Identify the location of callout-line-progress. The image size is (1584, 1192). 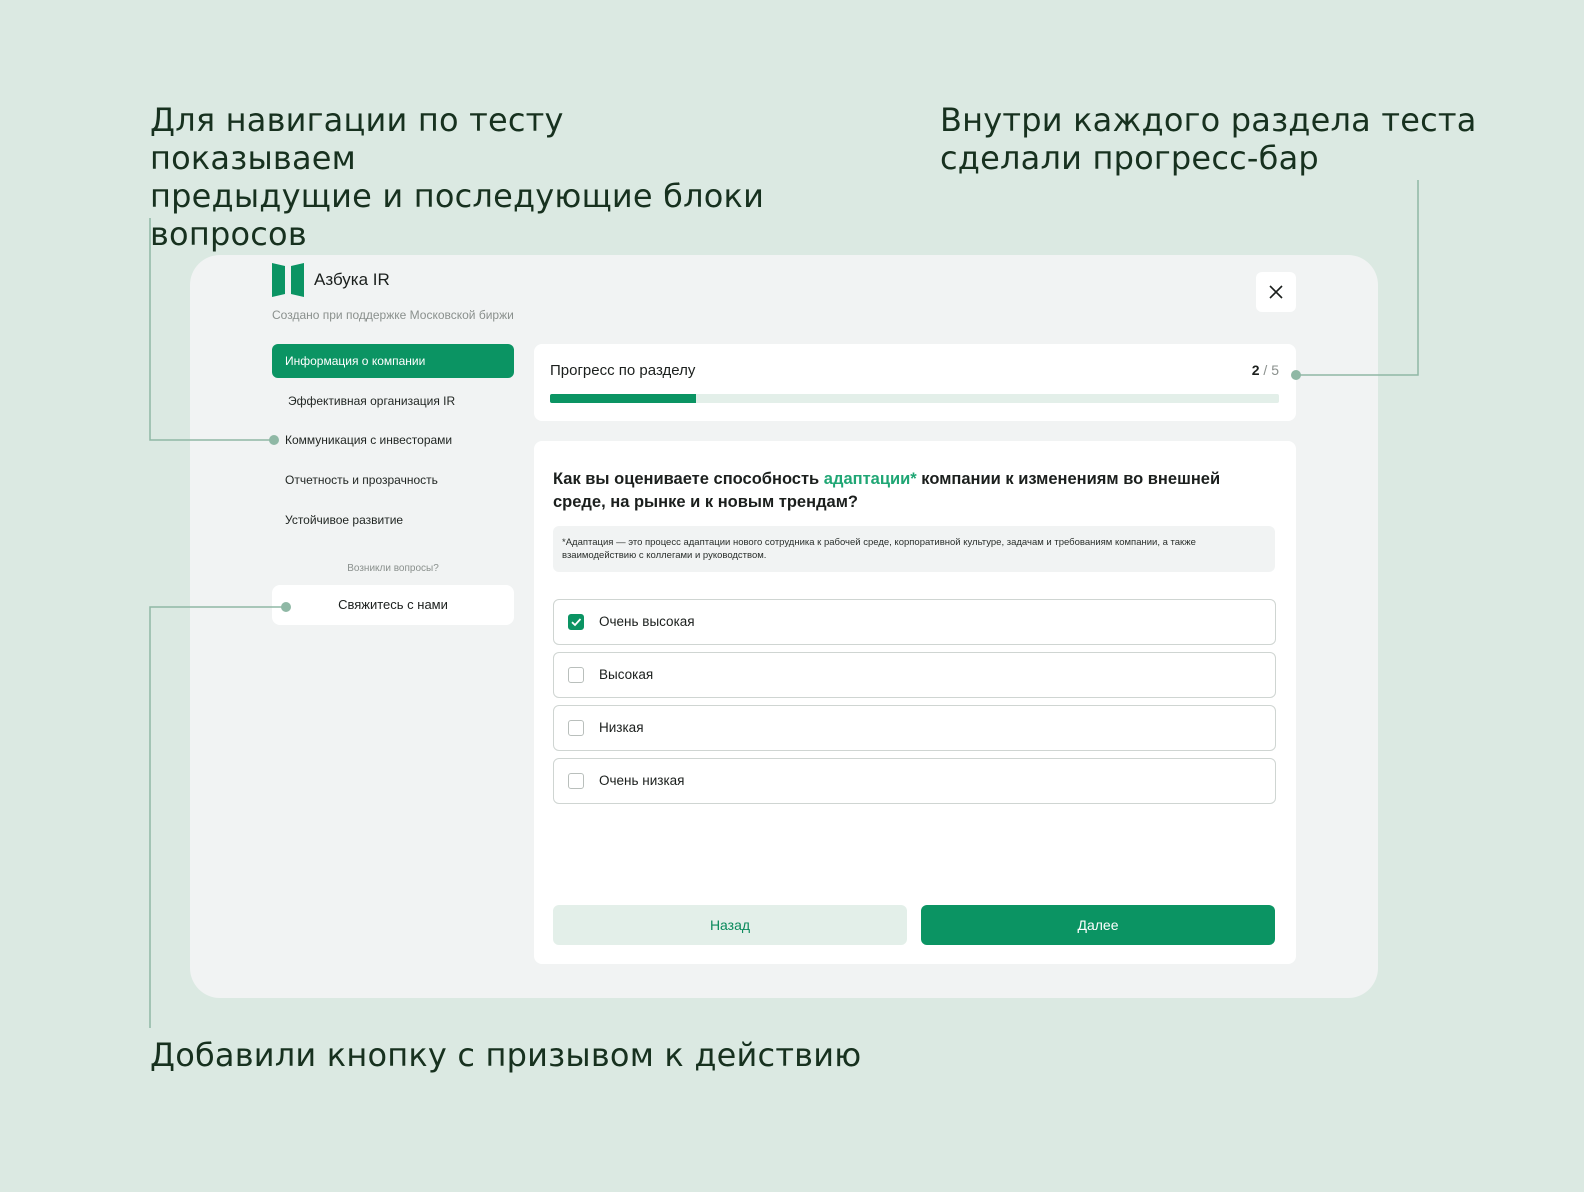
(1357, 278).